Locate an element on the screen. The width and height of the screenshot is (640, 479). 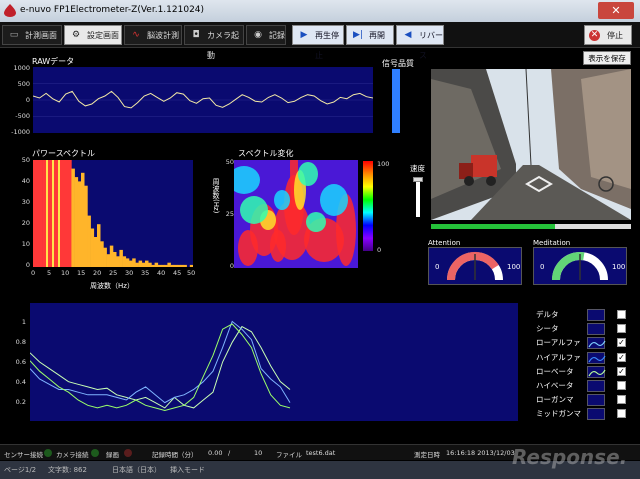
resume-button: ▶| 再開 is located at coordinates (370, 35).